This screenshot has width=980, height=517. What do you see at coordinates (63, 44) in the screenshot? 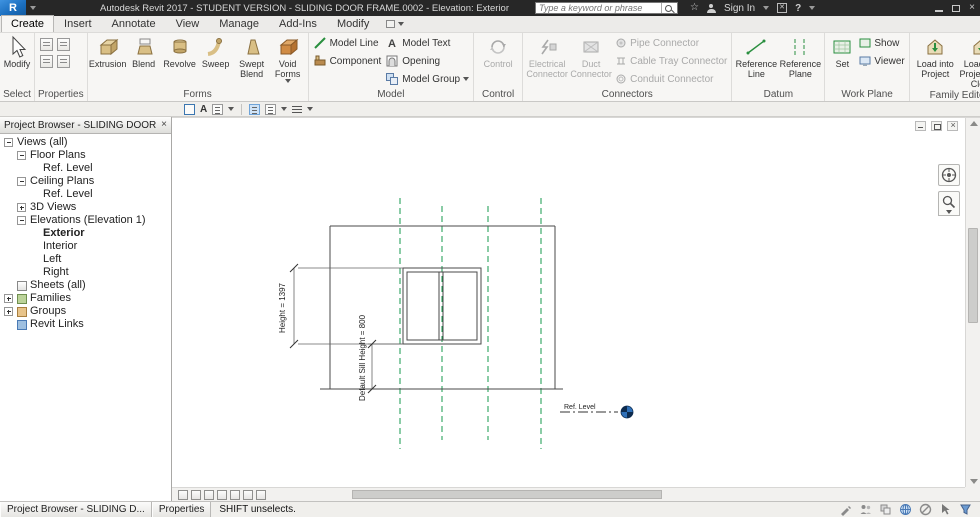
I see `family-category-icon` at bounding box center [63, 44].